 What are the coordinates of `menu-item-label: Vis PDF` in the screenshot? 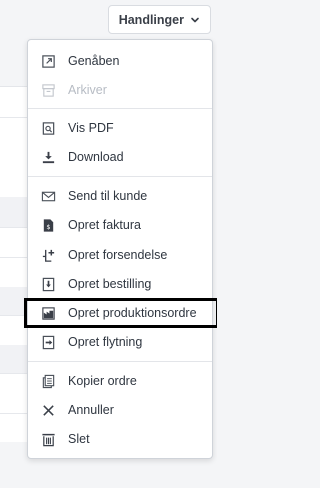 It's located at (91, 128).